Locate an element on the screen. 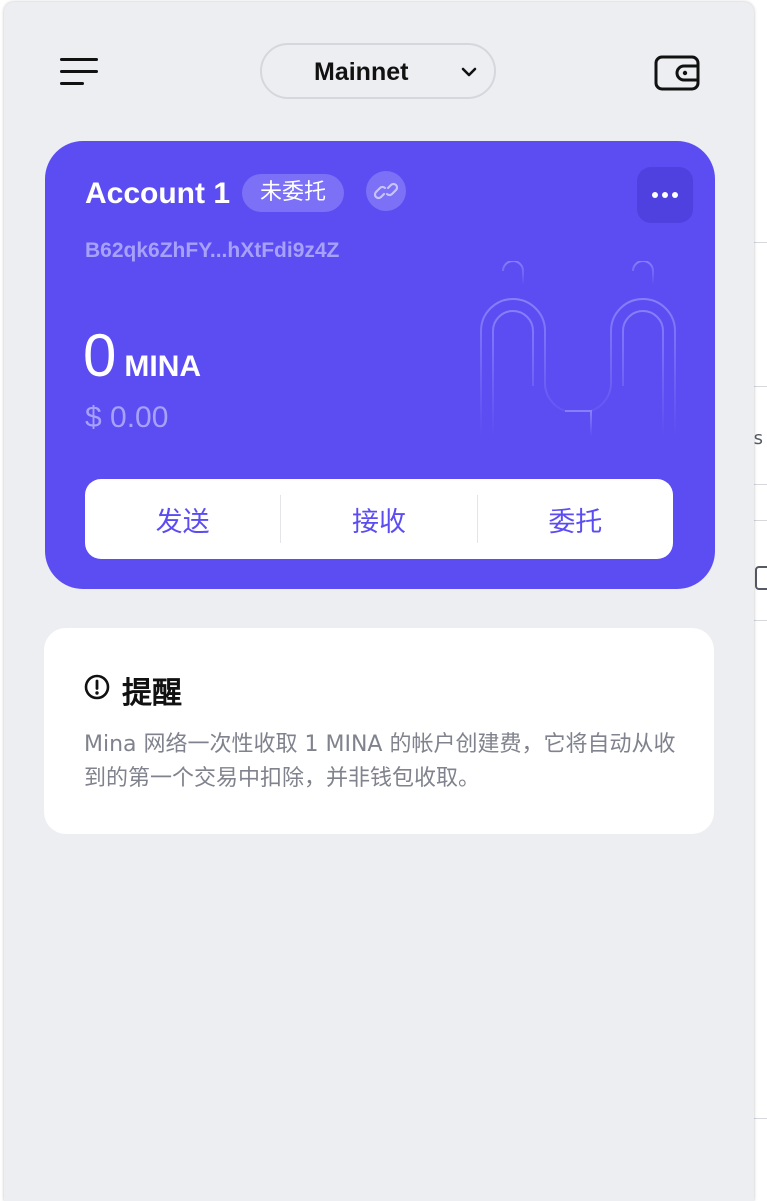  account-name: Account 1 is located at coordinates (158, 193).